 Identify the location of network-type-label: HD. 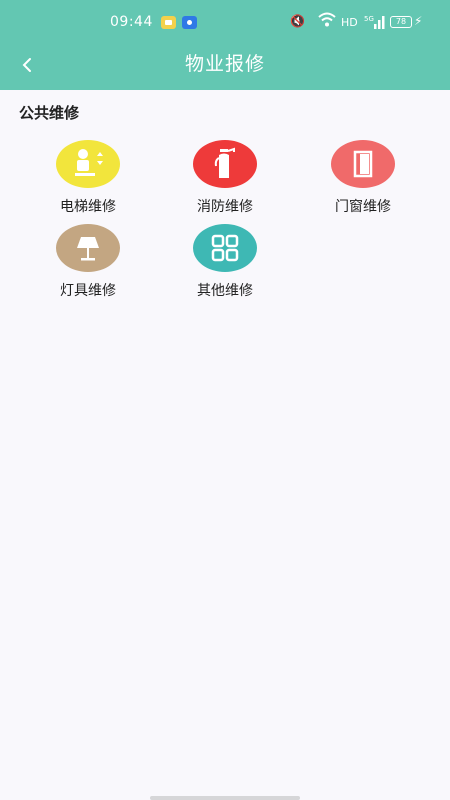
(349, 22).